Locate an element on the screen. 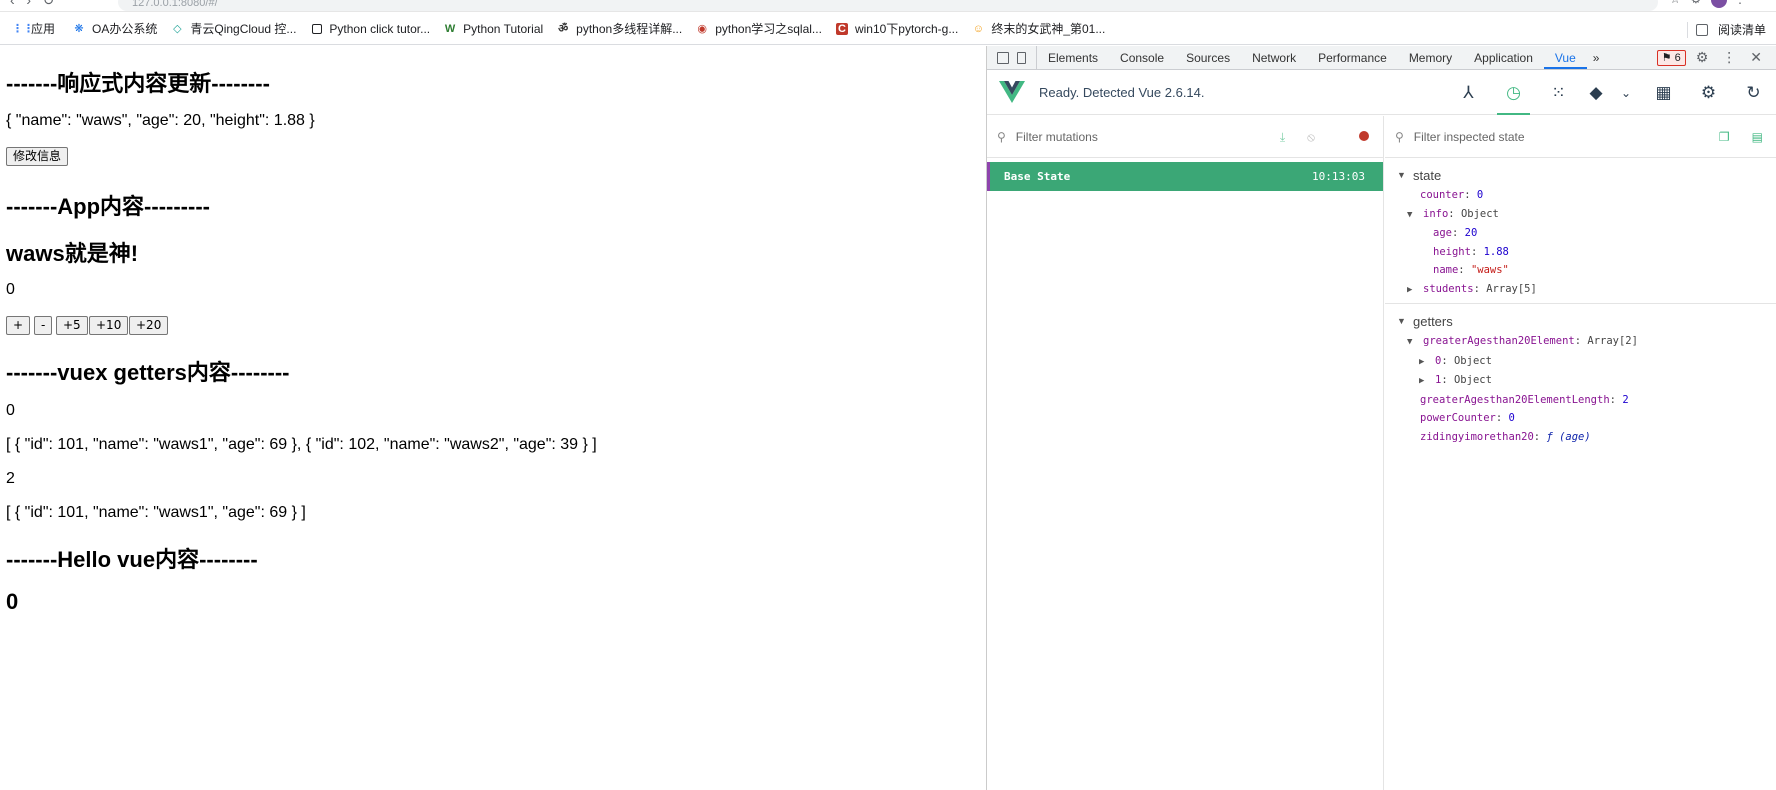 The height and width of the screenshot is (790, 1776). components-icon: ⅄ is located at coordinates (1468, 92).